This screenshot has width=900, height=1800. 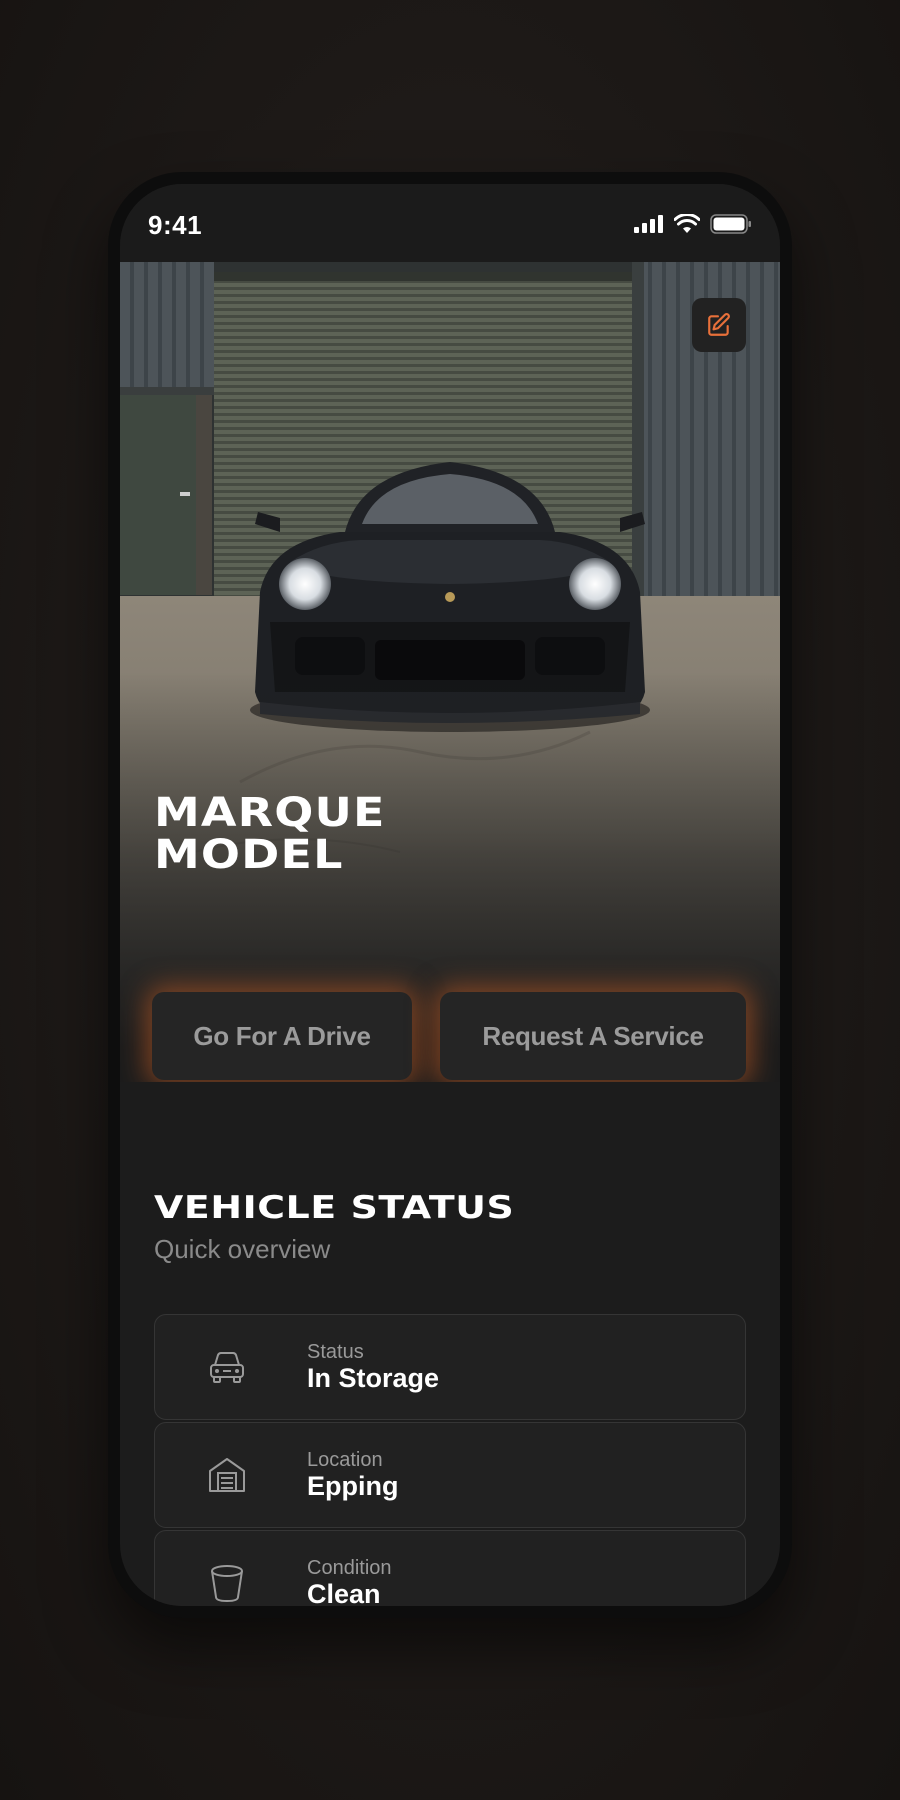 I want to click on location-value: Epping, so click(x=353, y=1486).